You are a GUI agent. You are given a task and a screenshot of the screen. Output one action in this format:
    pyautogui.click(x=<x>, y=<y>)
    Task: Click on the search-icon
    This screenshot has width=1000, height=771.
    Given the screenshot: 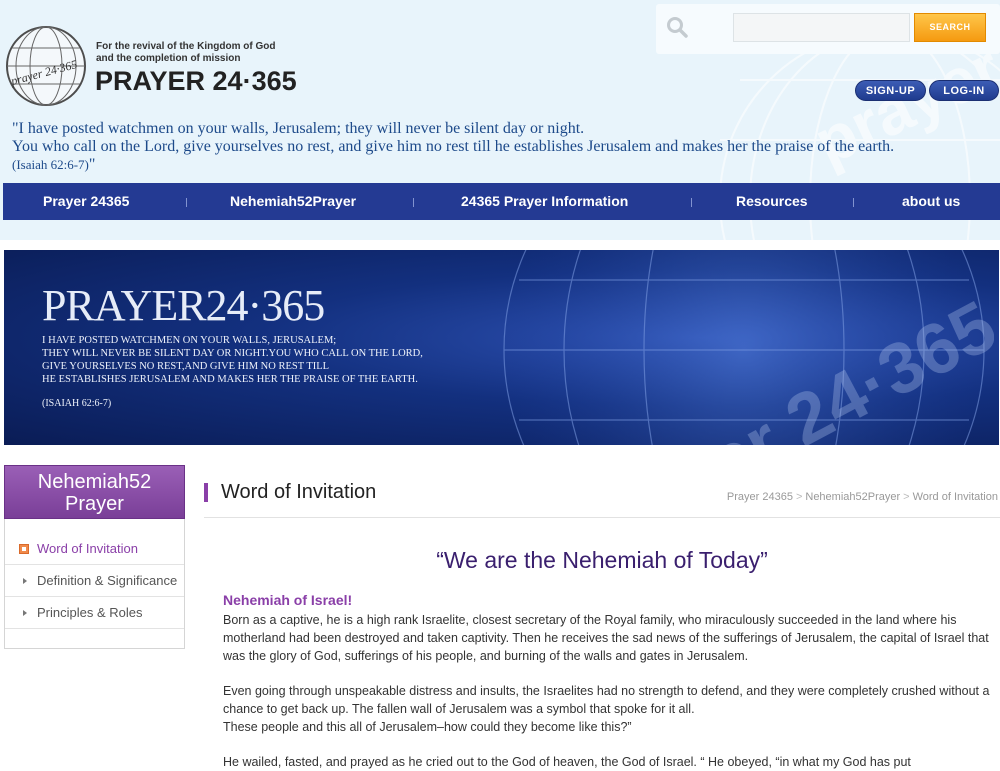 What is the action you would take?
    pyautogui.click(x=677, y=27)
    